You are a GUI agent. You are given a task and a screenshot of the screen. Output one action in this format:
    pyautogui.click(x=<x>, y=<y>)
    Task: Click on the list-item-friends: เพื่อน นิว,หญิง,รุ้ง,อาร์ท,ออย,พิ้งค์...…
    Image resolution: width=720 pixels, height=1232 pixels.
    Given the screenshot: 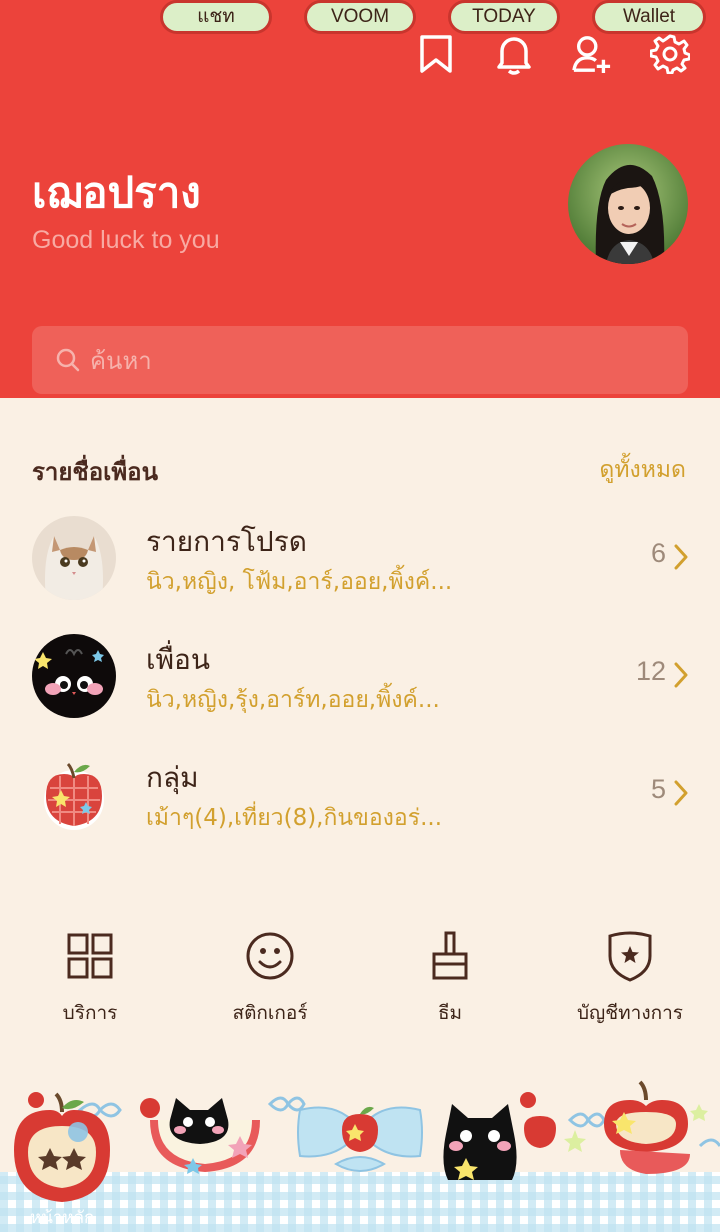 What is the action you would take?
    pyautogui.click(x=360, y=693)
    